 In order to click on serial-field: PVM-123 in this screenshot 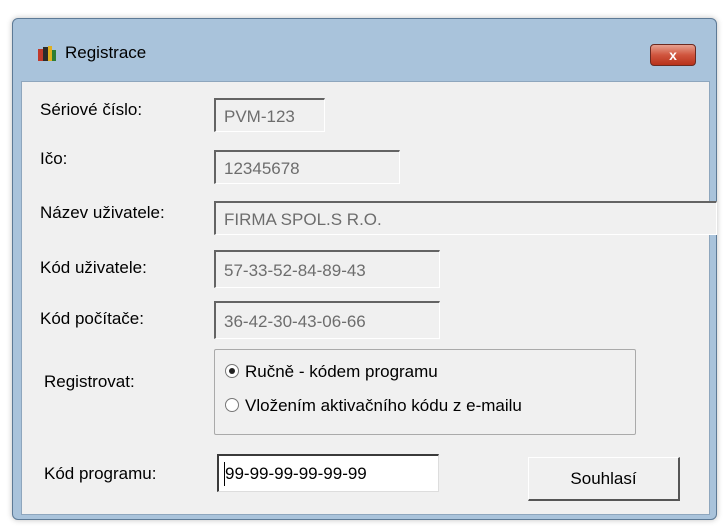, I will do `click(269, 115)`.